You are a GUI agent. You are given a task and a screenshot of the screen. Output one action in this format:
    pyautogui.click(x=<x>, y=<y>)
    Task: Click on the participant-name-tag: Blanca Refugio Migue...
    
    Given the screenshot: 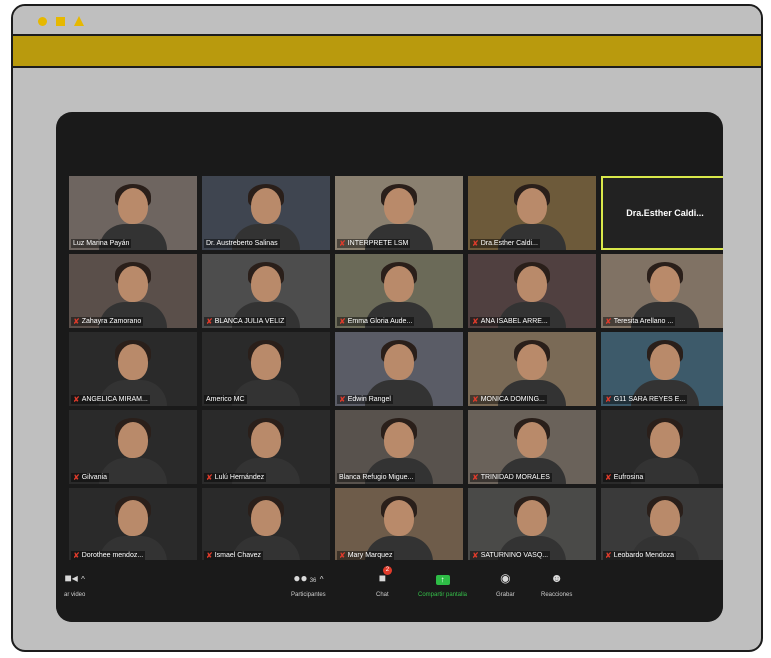 What is the action you would take?
    pyautogui.click(x=376, y=477)
    